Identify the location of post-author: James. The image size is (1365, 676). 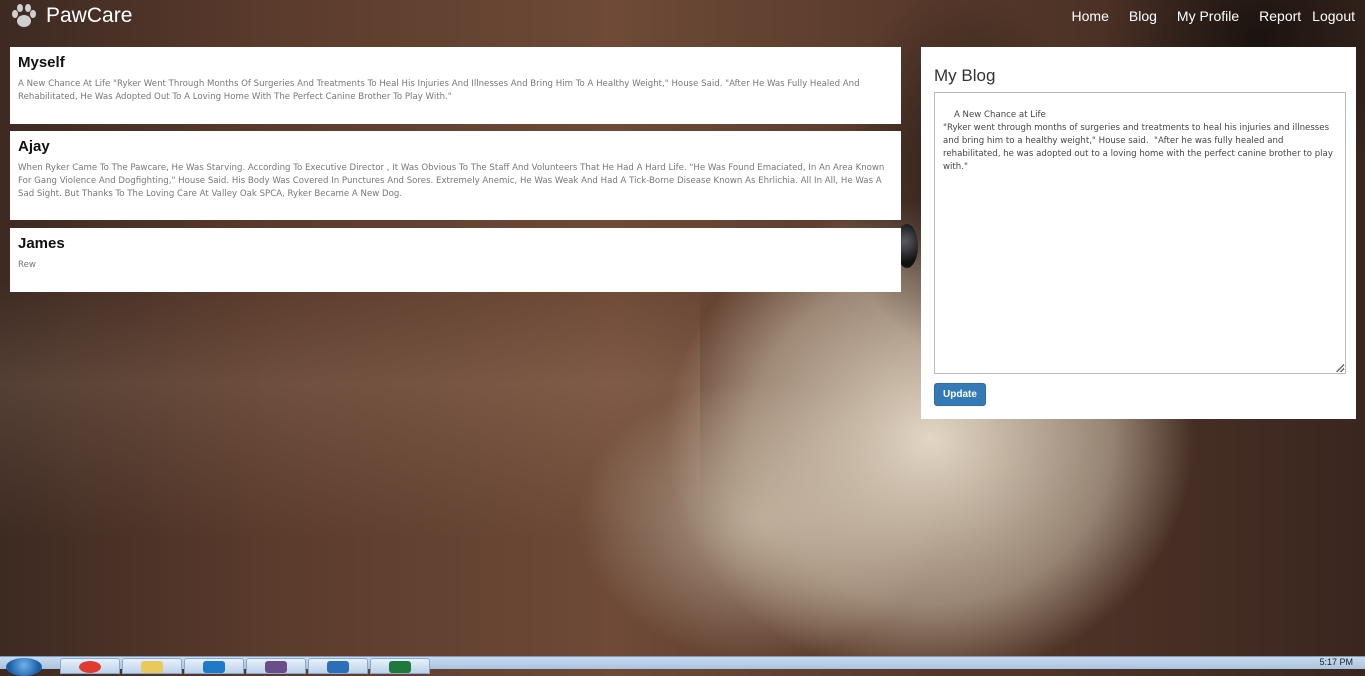
(41, 243).